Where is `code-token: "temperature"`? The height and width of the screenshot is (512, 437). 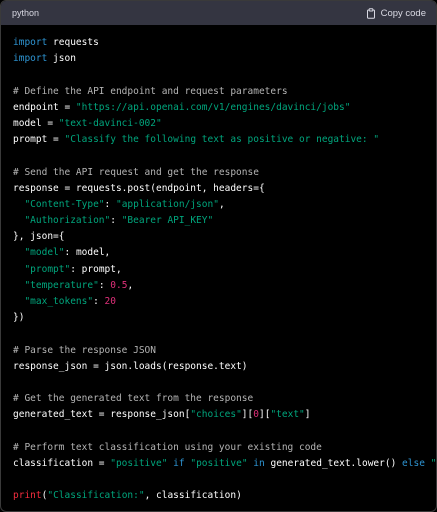 code-token: "temperature" is located at coordinates (61, 285).